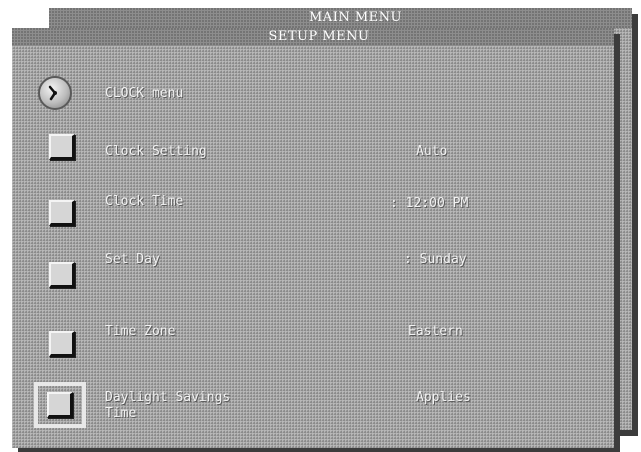  What do you see at coordinates (132, 259) in the screenshot?
I see `set-day-label: Set Day` at bounding box center [132, 259].